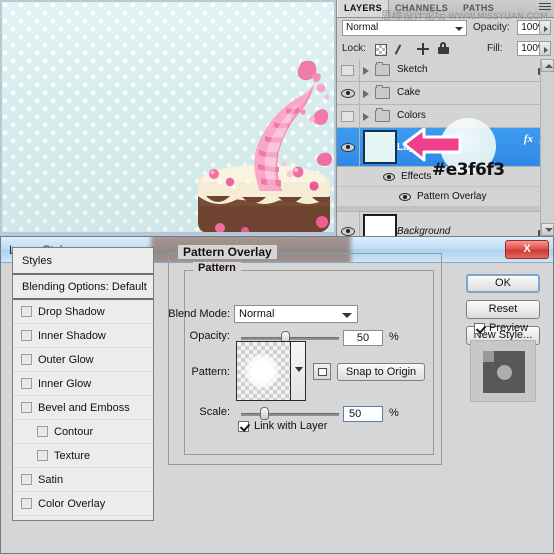  Describe the element at coordinates (381, 372) in the screenshot. I see `snap-to-origin-button: Snap to Origin` at that location.